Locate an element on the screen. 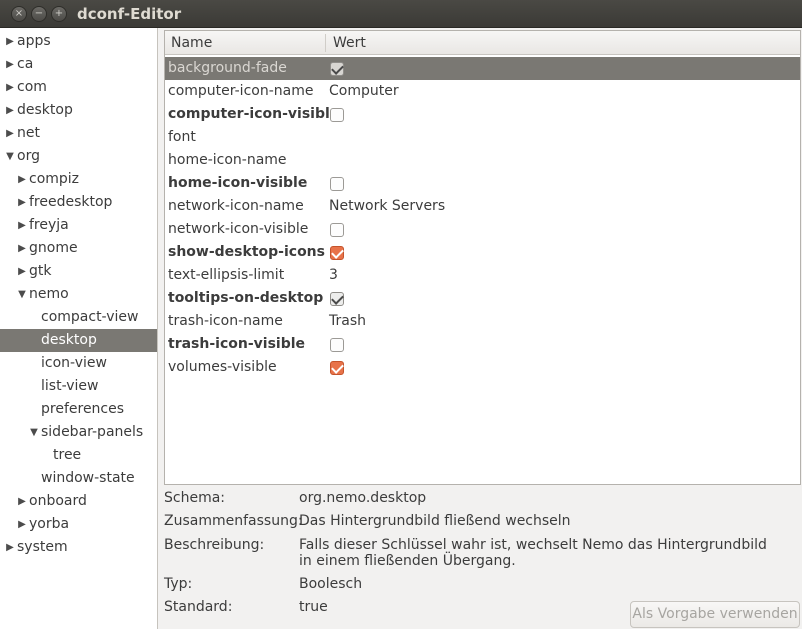 The image size is (802, 629). tree-item-window-state: window-state is located at coordinates (78, 478).